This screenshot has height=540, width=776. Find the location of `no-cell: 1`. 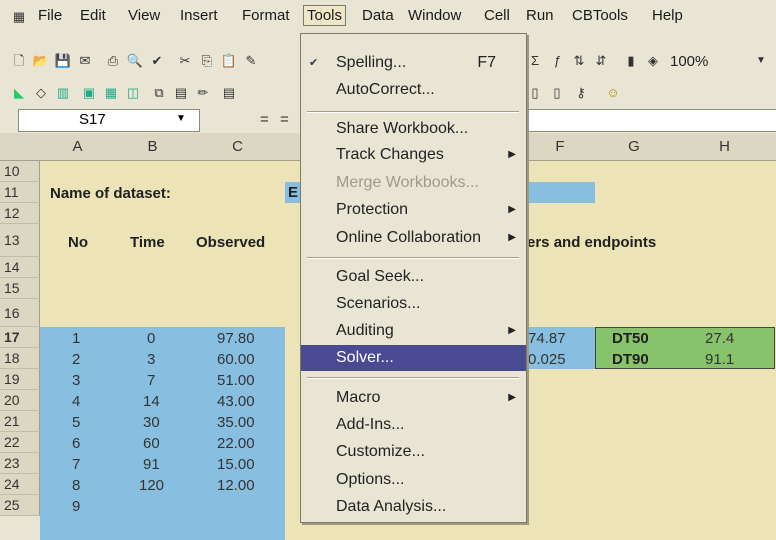

no-cell: 1 is located at coordinates (76, 338).